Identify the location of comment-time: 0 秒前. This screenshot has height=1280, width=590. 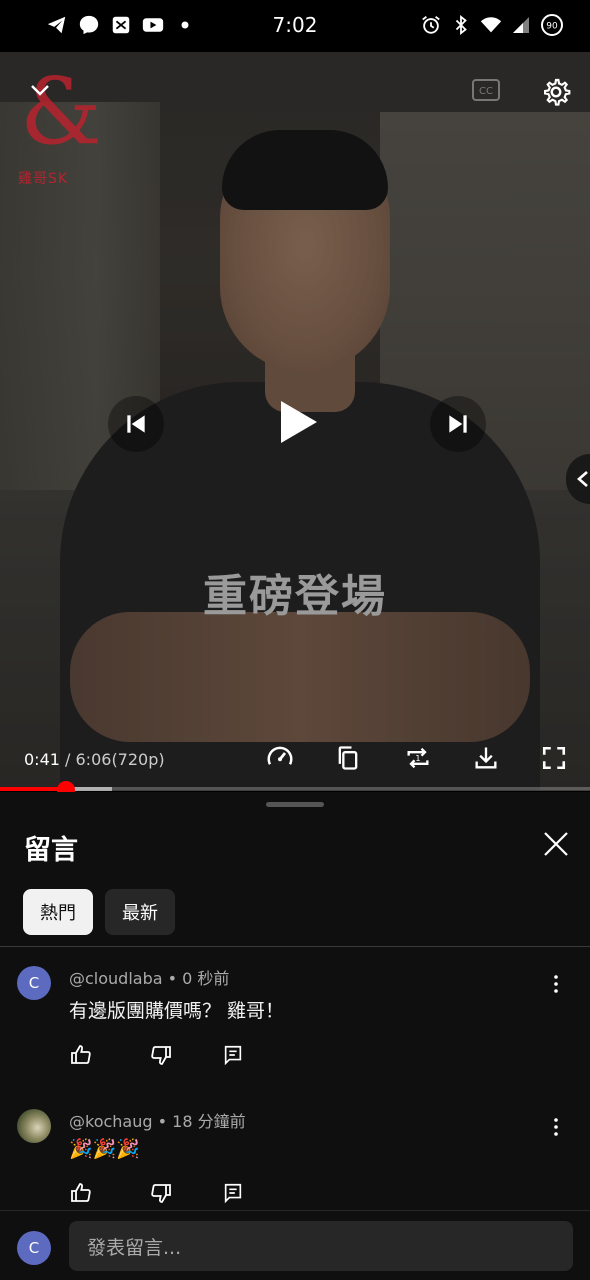
(206, 978).